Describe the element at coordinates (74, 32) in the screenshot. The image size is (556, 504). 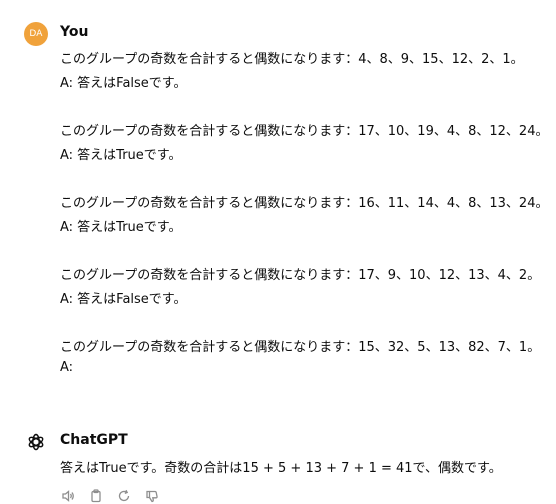
I see `user-author-name: You` at that location.